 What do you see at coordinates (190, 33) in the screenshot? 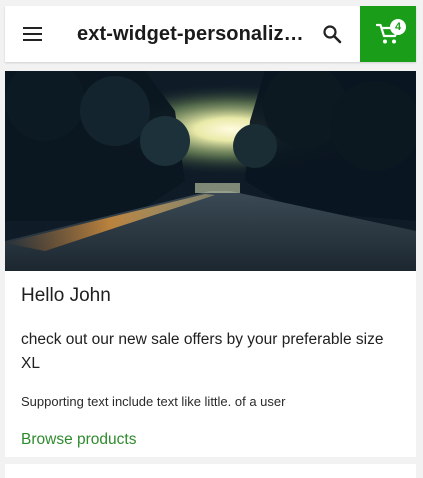
I see `page-title: ext-widget-personalization` at bounding box center [190, 33].